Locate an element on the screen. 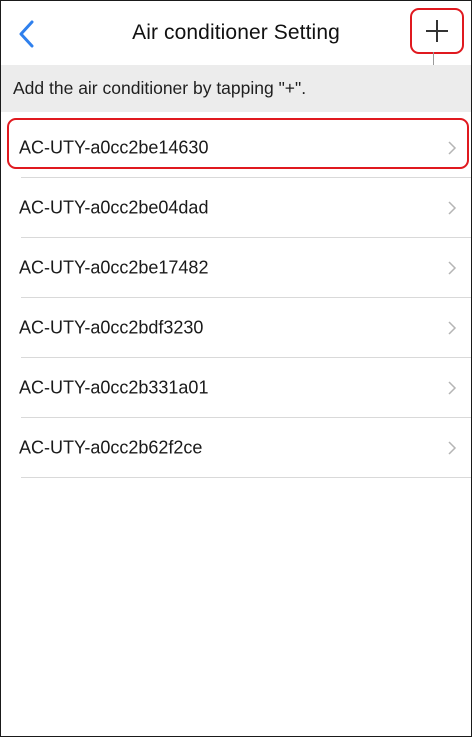 The height and width of the screenshot is (737, 472). list-item: AC-UTY-a0cc2bdf3230 is located at coordinates (236, 328).